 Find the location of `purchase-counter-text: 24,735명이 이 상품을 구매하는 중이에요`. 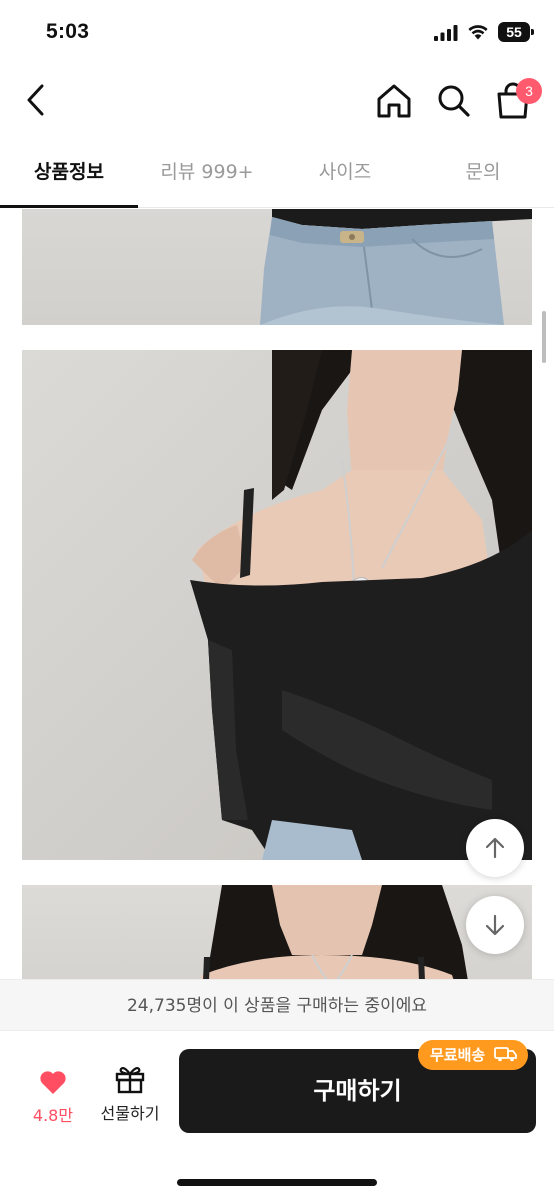

purchase-counter-text: 24,735명이 이 상품을 구매하는 중이에요 is located at coordinates (277, 1006).